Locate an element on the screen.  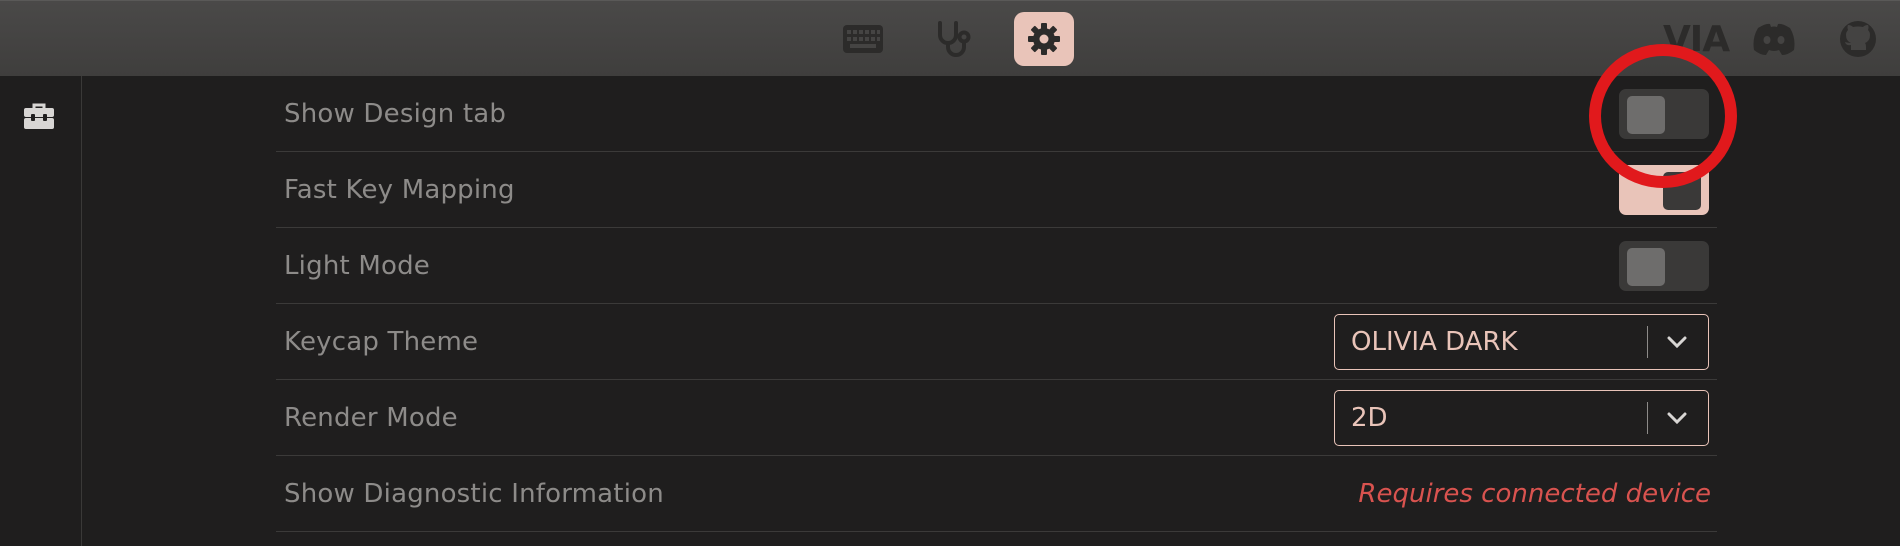
via-logo: VIA is located at coordinates (1696, 39).